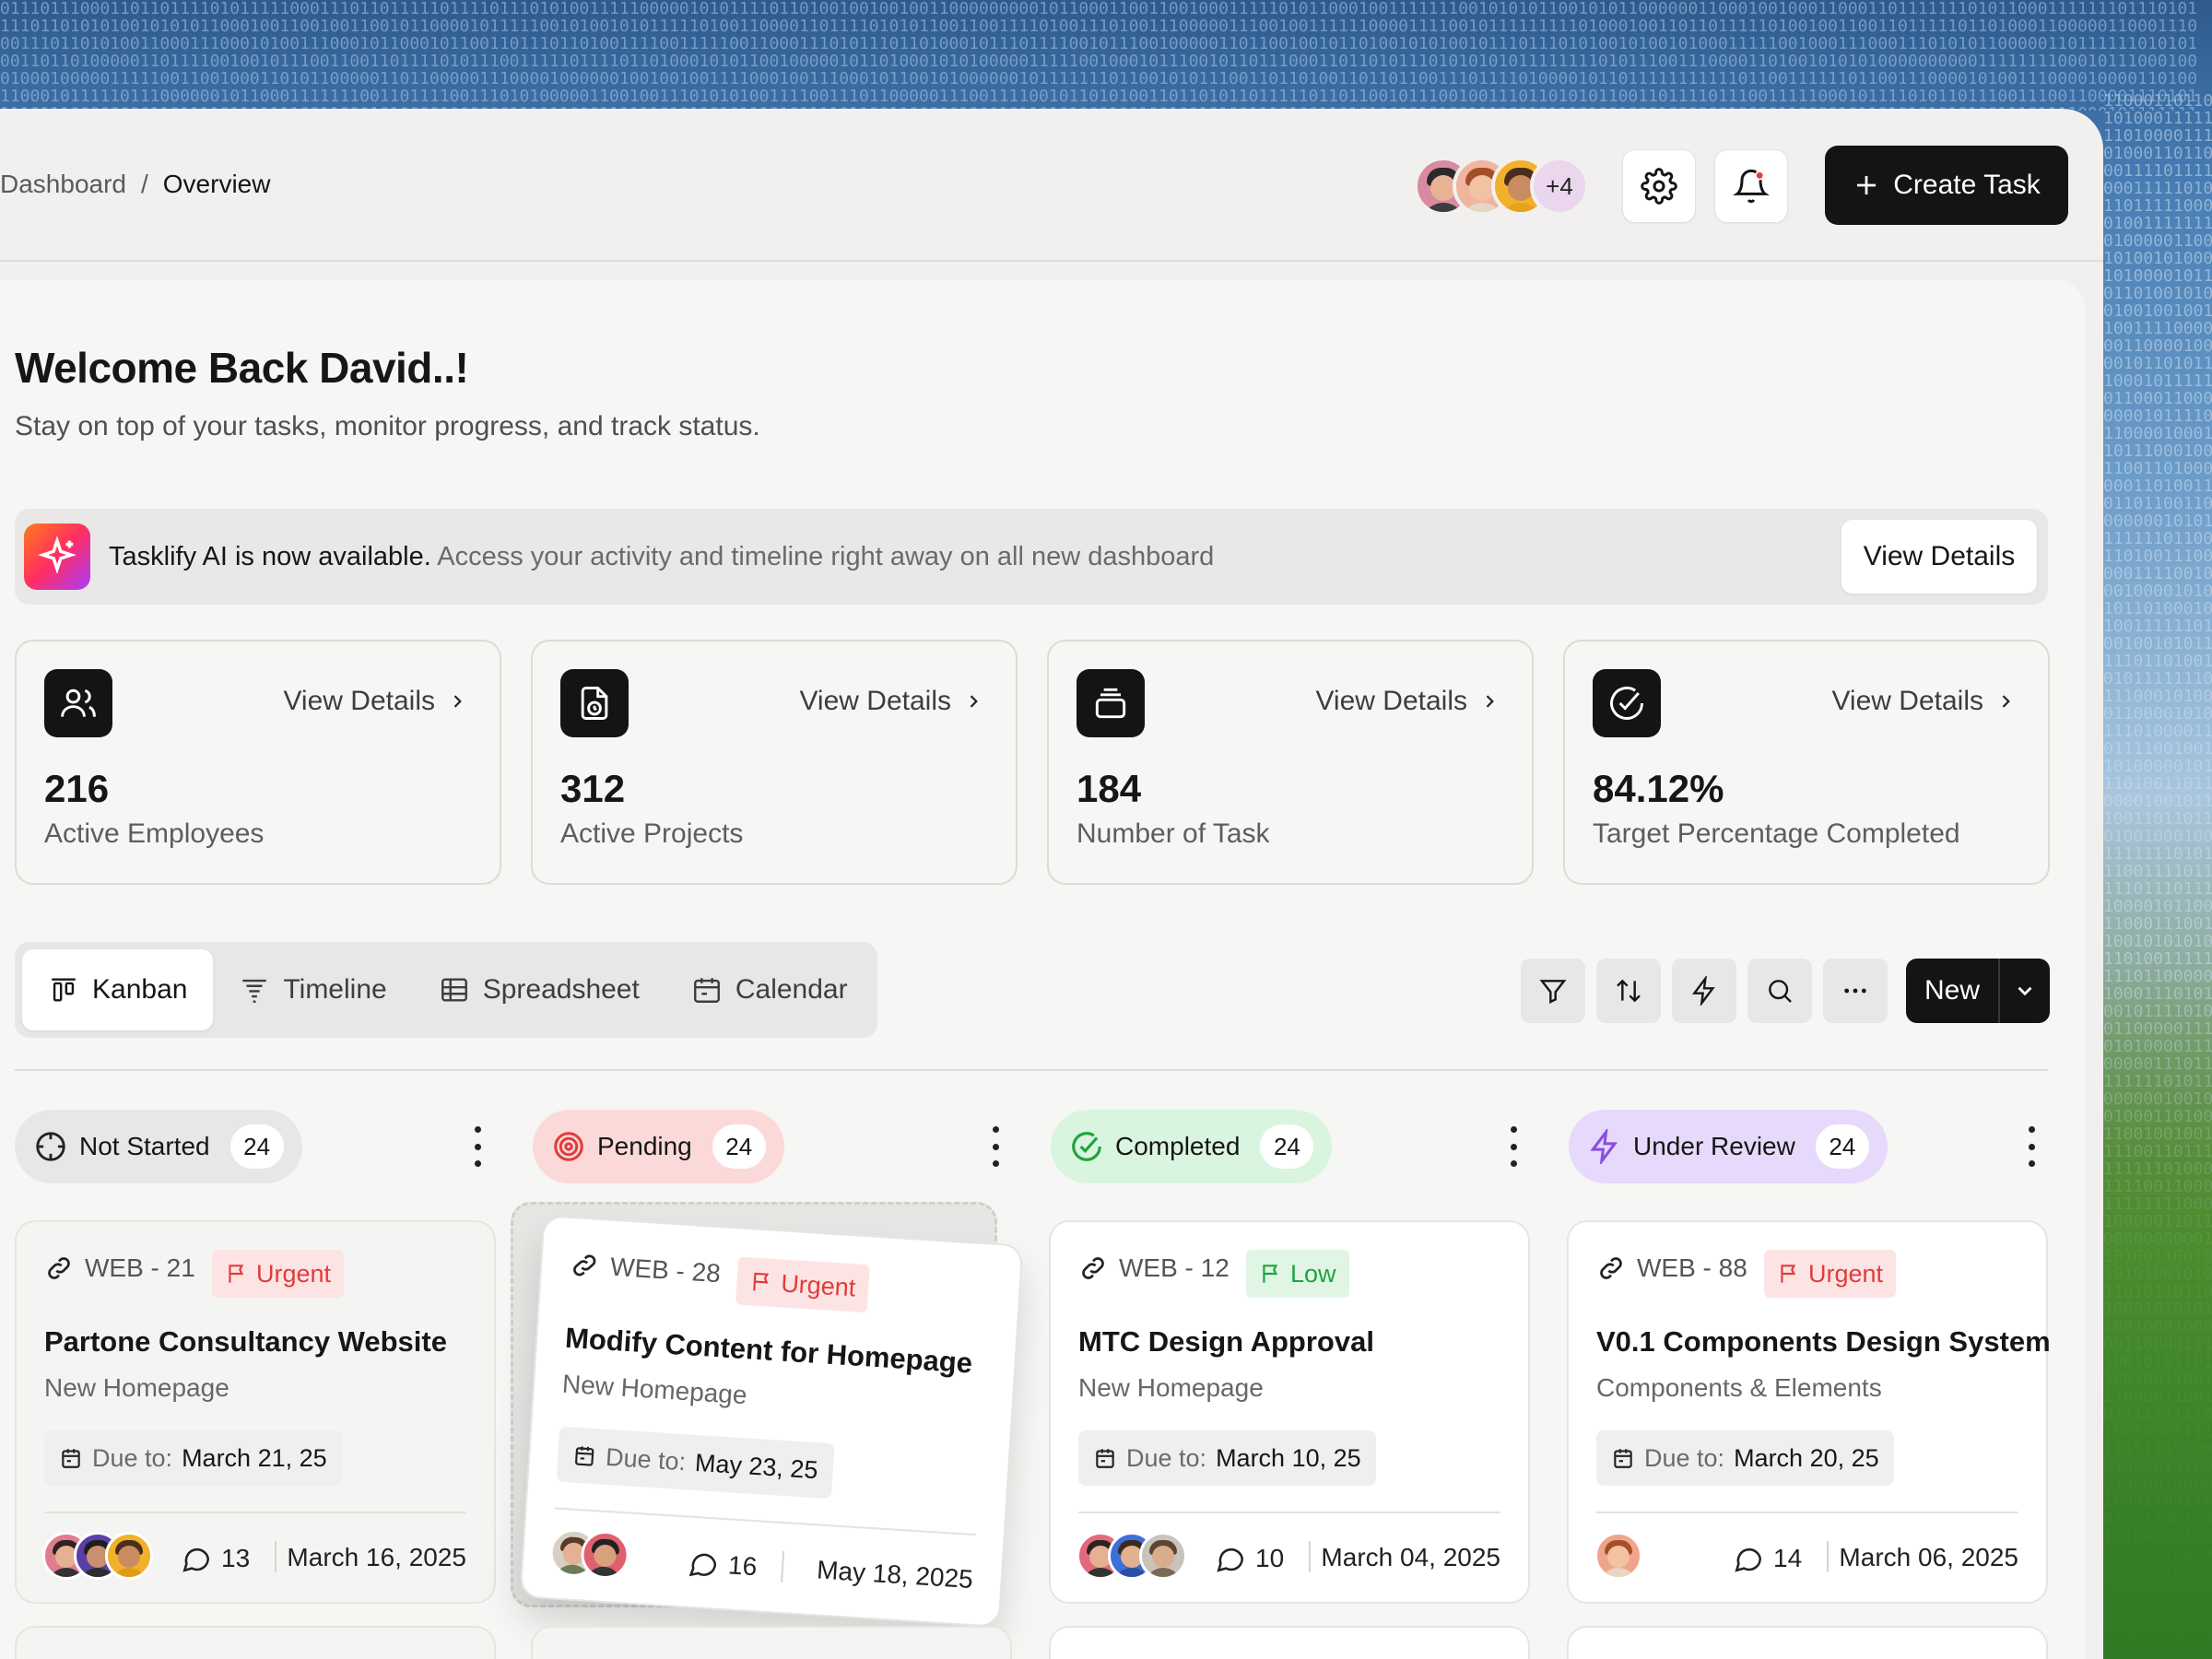 This screenshot has height=1659, width=2212. I want to click on due-date: Due to: March 20, 25, so click(1745, 1458).